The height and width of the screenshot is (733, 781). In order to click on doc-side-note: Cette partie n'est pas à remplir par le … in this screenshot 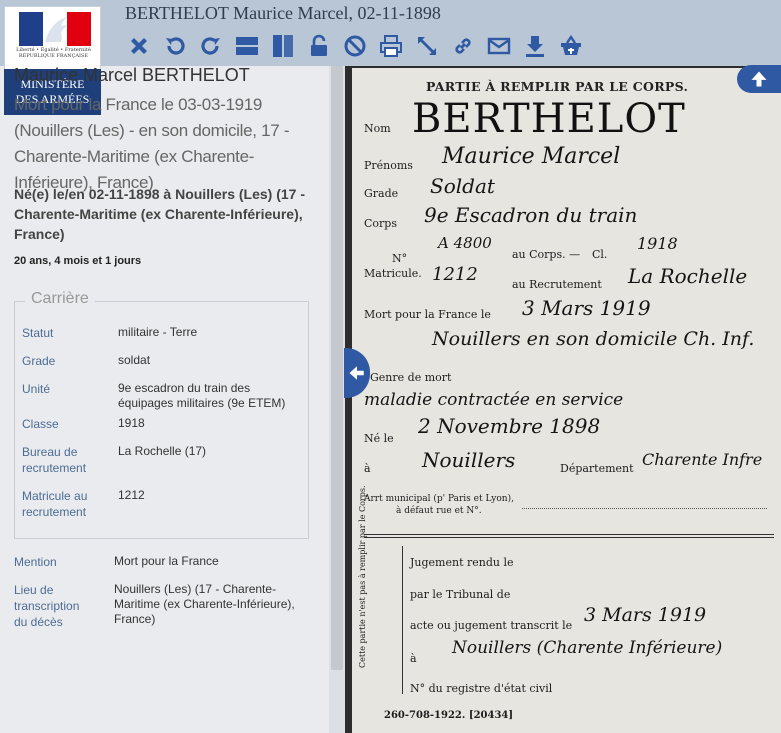, I will do `click(362, 576)`.